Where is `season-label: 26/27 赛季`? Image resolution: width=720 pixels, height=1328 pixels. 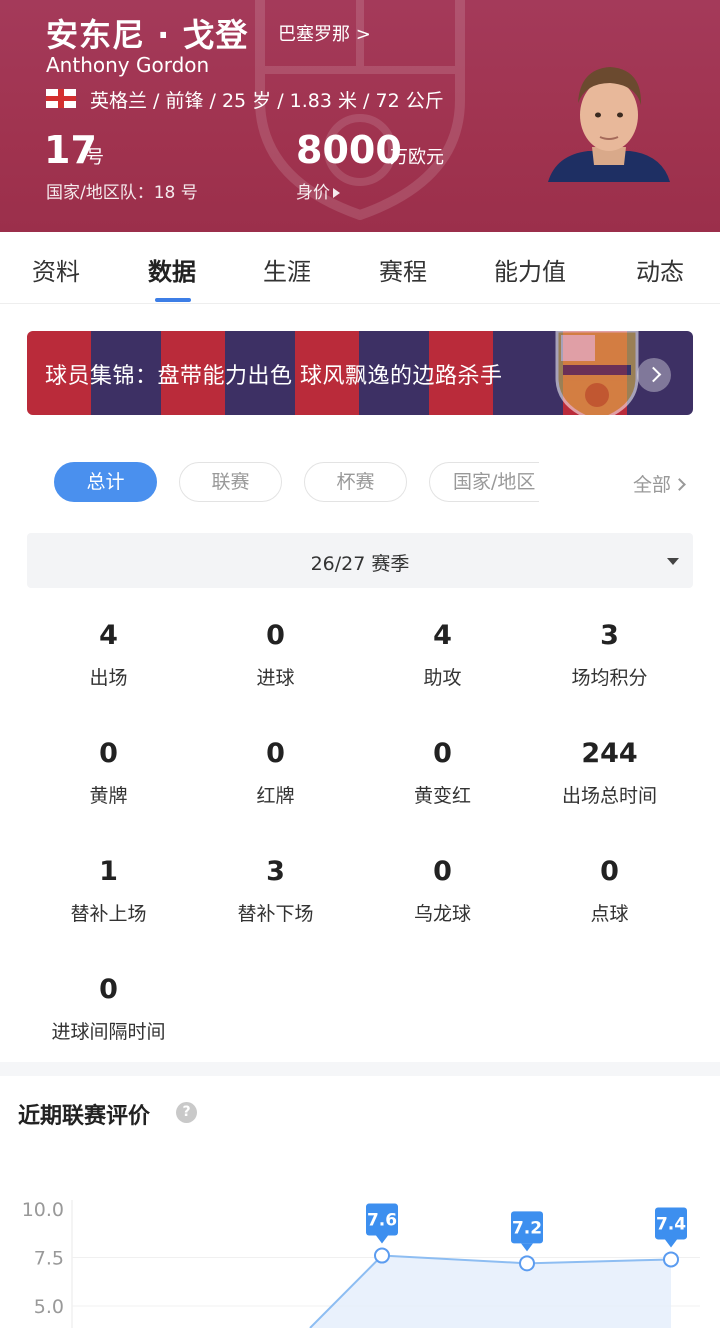
season-label: 26/27 赛季 is located at coordinates (360, 564).